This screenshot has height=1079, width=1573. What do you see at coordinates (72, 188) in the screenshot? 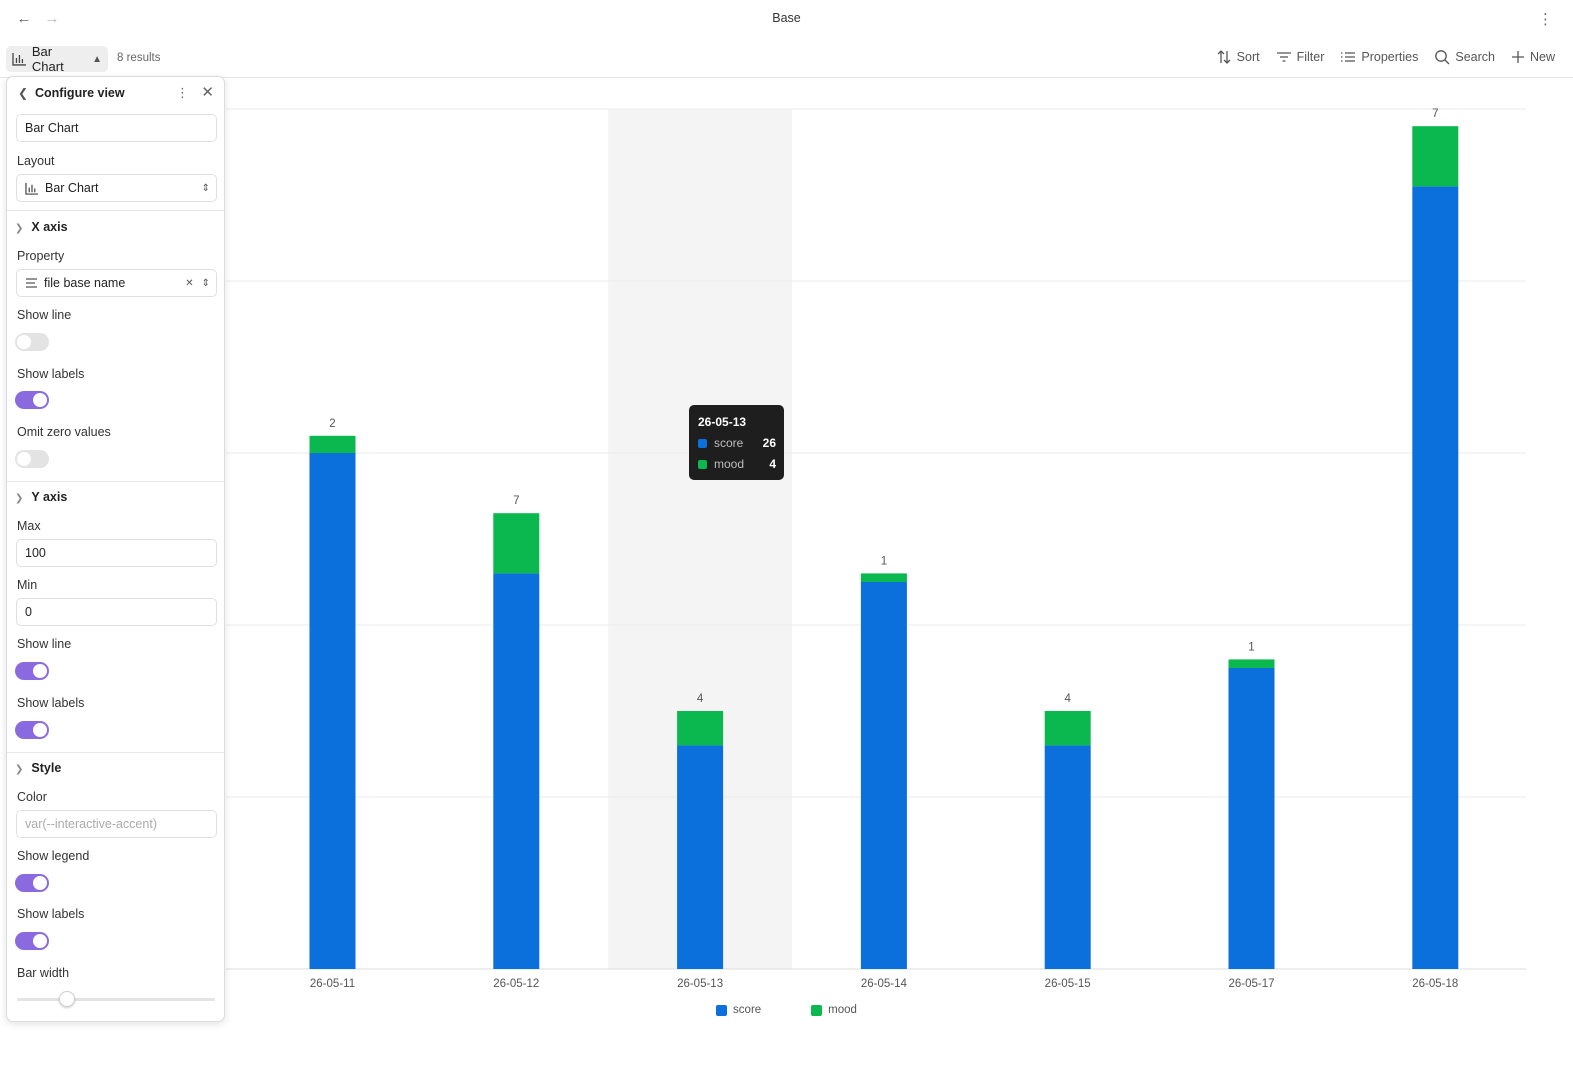
I see `layout-select-value: Bar Chart` at bounding box center [72, 188].